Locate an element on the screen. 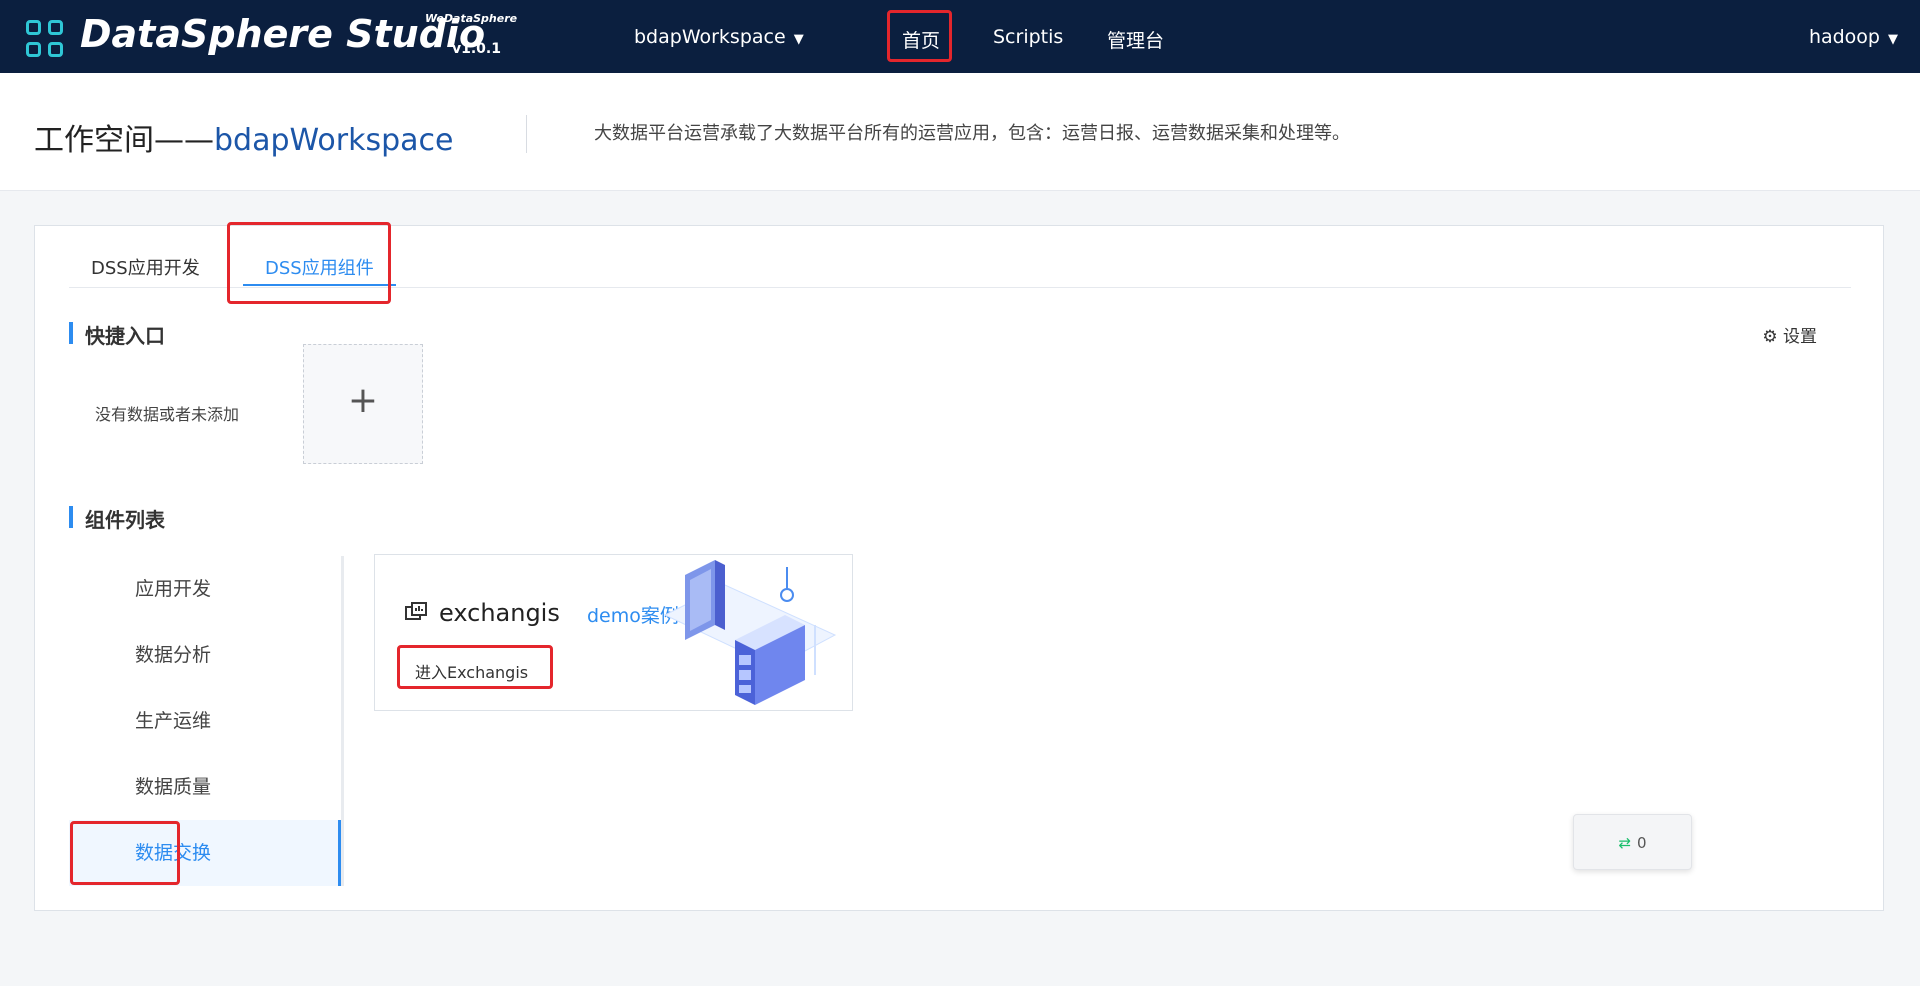  plus-icon: + is located at coordinates (363, 400).